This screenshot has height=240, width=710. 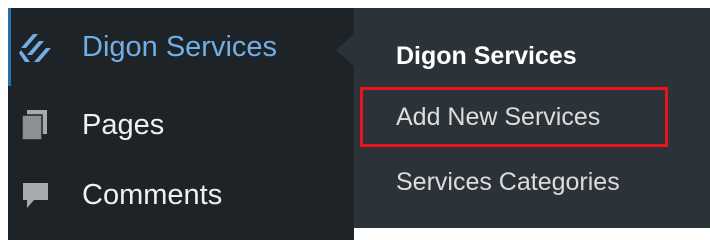 I want to click on pages-icon, so click(x=35, y=125).